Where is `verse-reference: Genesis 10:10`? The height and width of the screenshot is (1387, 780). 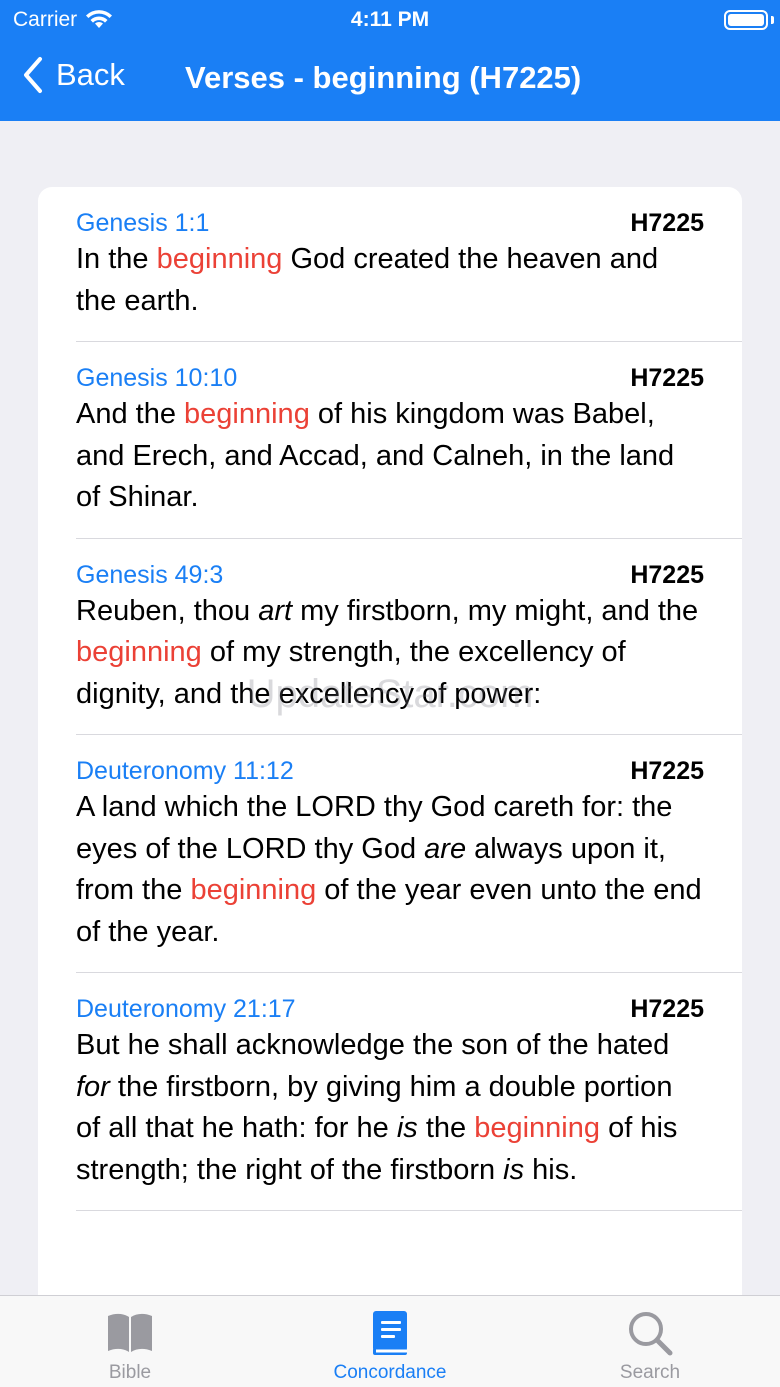 verse-reference: Genesis 10:10 is located at coordinates (156, 378).